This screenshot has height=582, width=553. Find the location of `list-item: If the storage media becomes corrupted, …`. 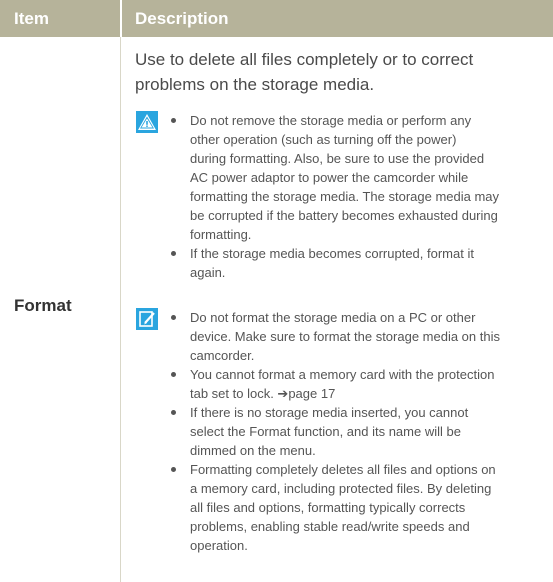

list-item: If the storage media becomes corrupted, … is located at coordinates (333, 263).